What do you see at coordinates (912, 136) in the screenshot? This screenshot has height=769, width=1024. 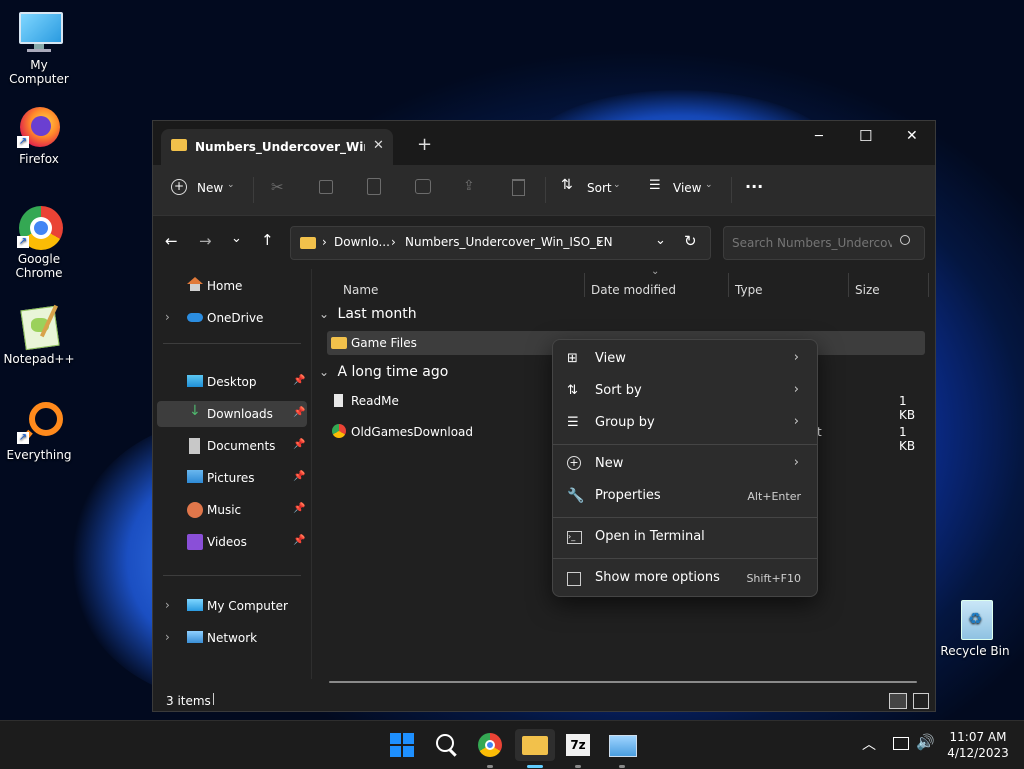 I see `close-window-button: ✕` at bounding box center [912, 136].